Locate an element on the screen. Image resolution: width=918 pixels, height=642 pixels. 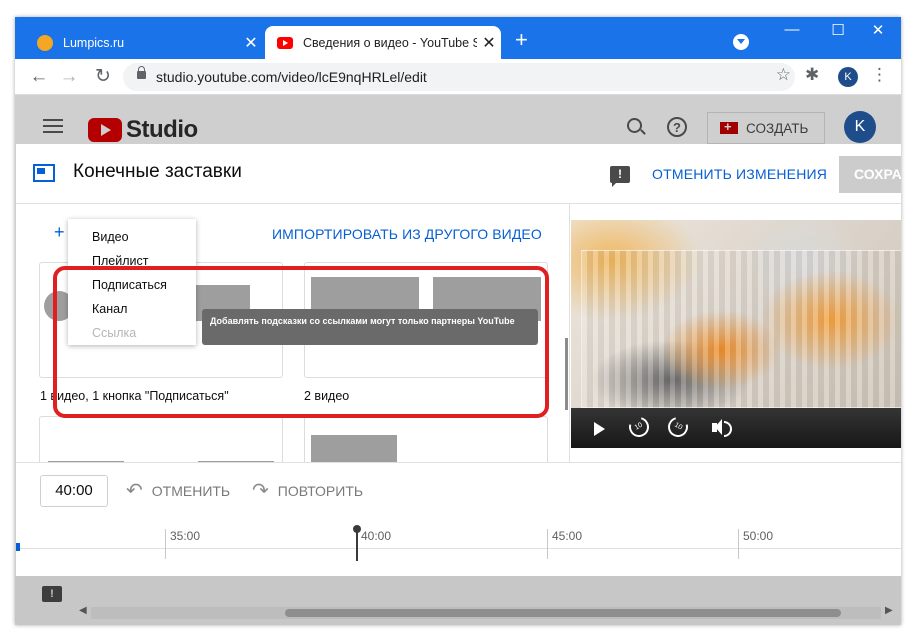
template-video-placeholder is located at coordinates (354, 448).